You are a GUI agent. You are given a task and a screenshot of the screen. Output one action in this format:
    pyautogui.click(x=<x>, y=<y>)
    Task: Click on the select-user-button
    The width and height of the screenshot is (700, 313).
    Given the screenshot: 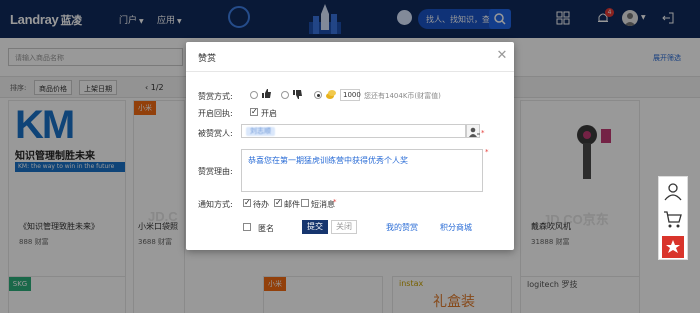 What is the action you would take?
    pyautogui.click(x=473, y=131)
    